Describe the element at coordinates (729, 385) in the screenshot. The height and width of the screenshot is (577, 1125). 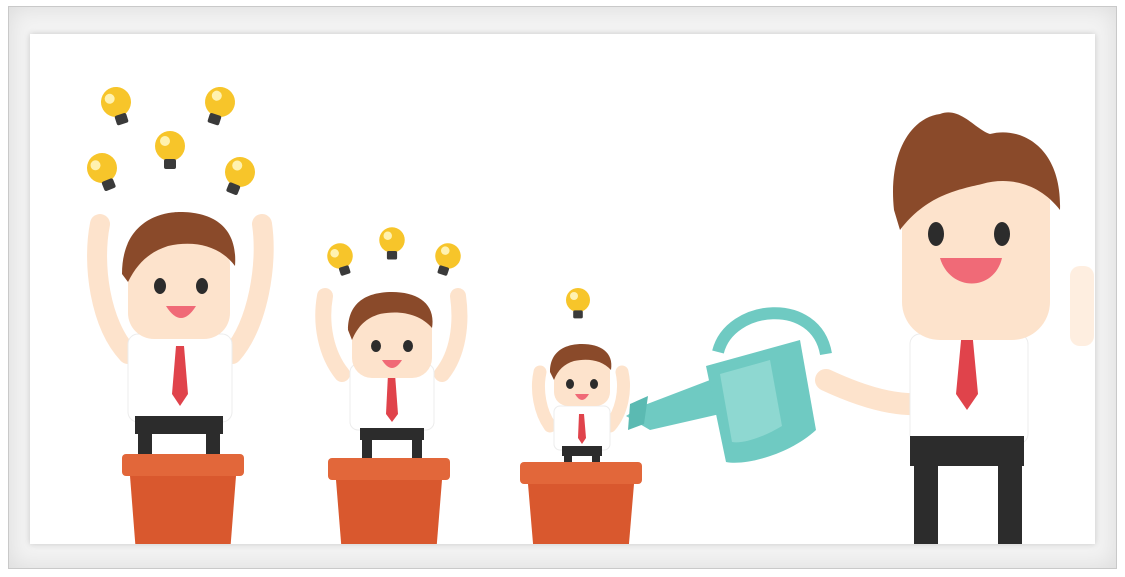
I see `watering-can-icon` at that location.